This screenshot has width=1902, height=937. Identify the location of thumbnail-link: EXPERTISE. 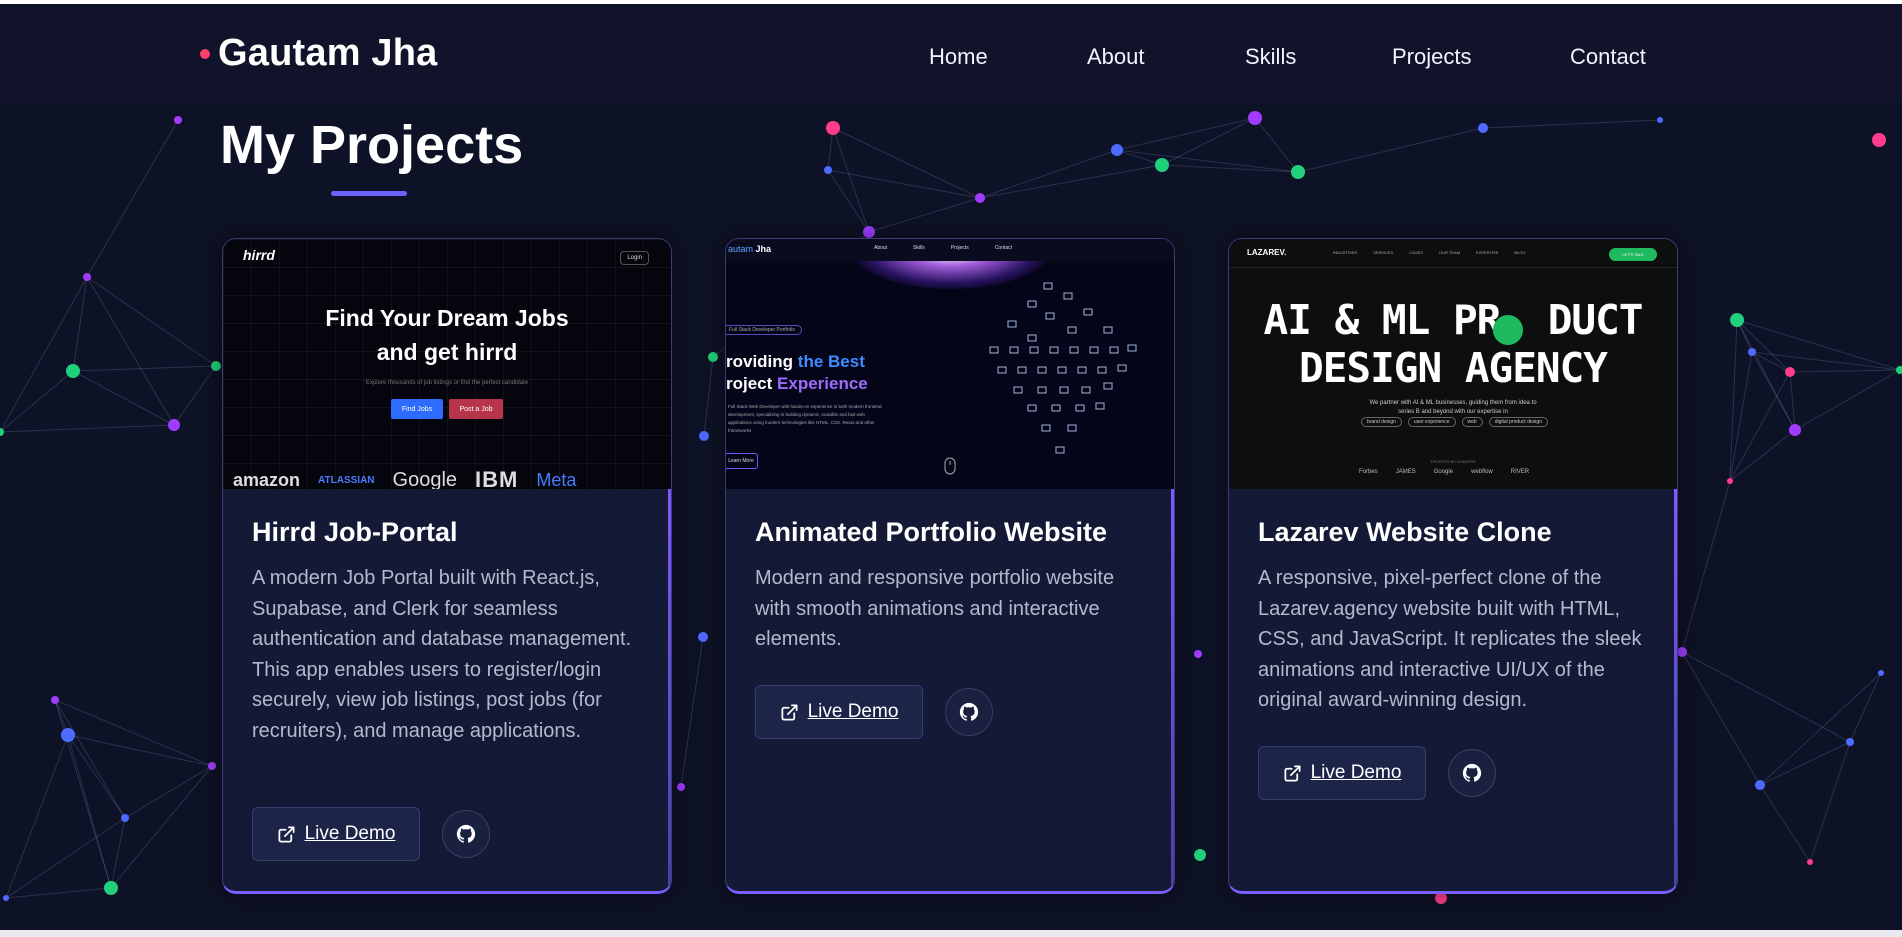
(1487, 252).